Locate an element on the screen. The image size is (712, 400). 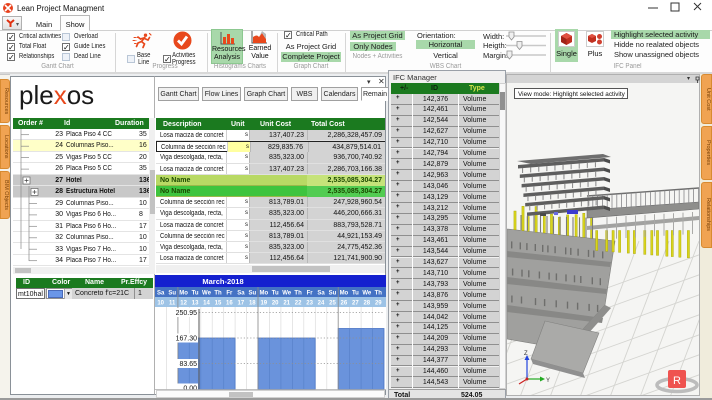
svg-text: R is located at coordinates (677, 381).